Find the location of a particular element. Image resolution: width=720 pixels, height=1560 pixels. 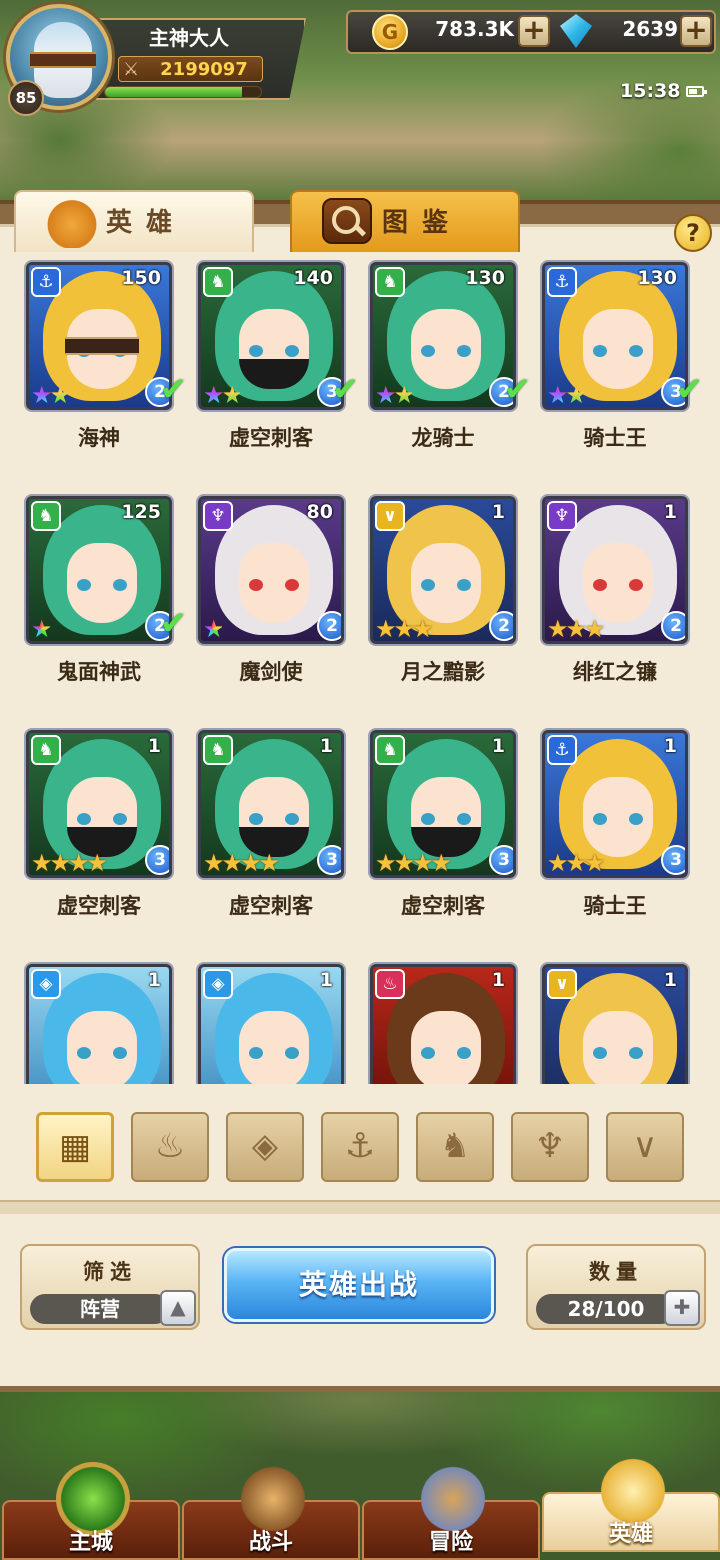

avatar-blindfold is located at coordinates (63, 60).